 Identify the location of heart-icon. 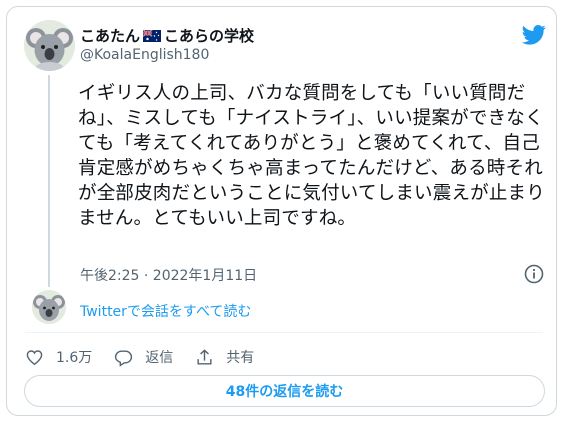
(34, 357).